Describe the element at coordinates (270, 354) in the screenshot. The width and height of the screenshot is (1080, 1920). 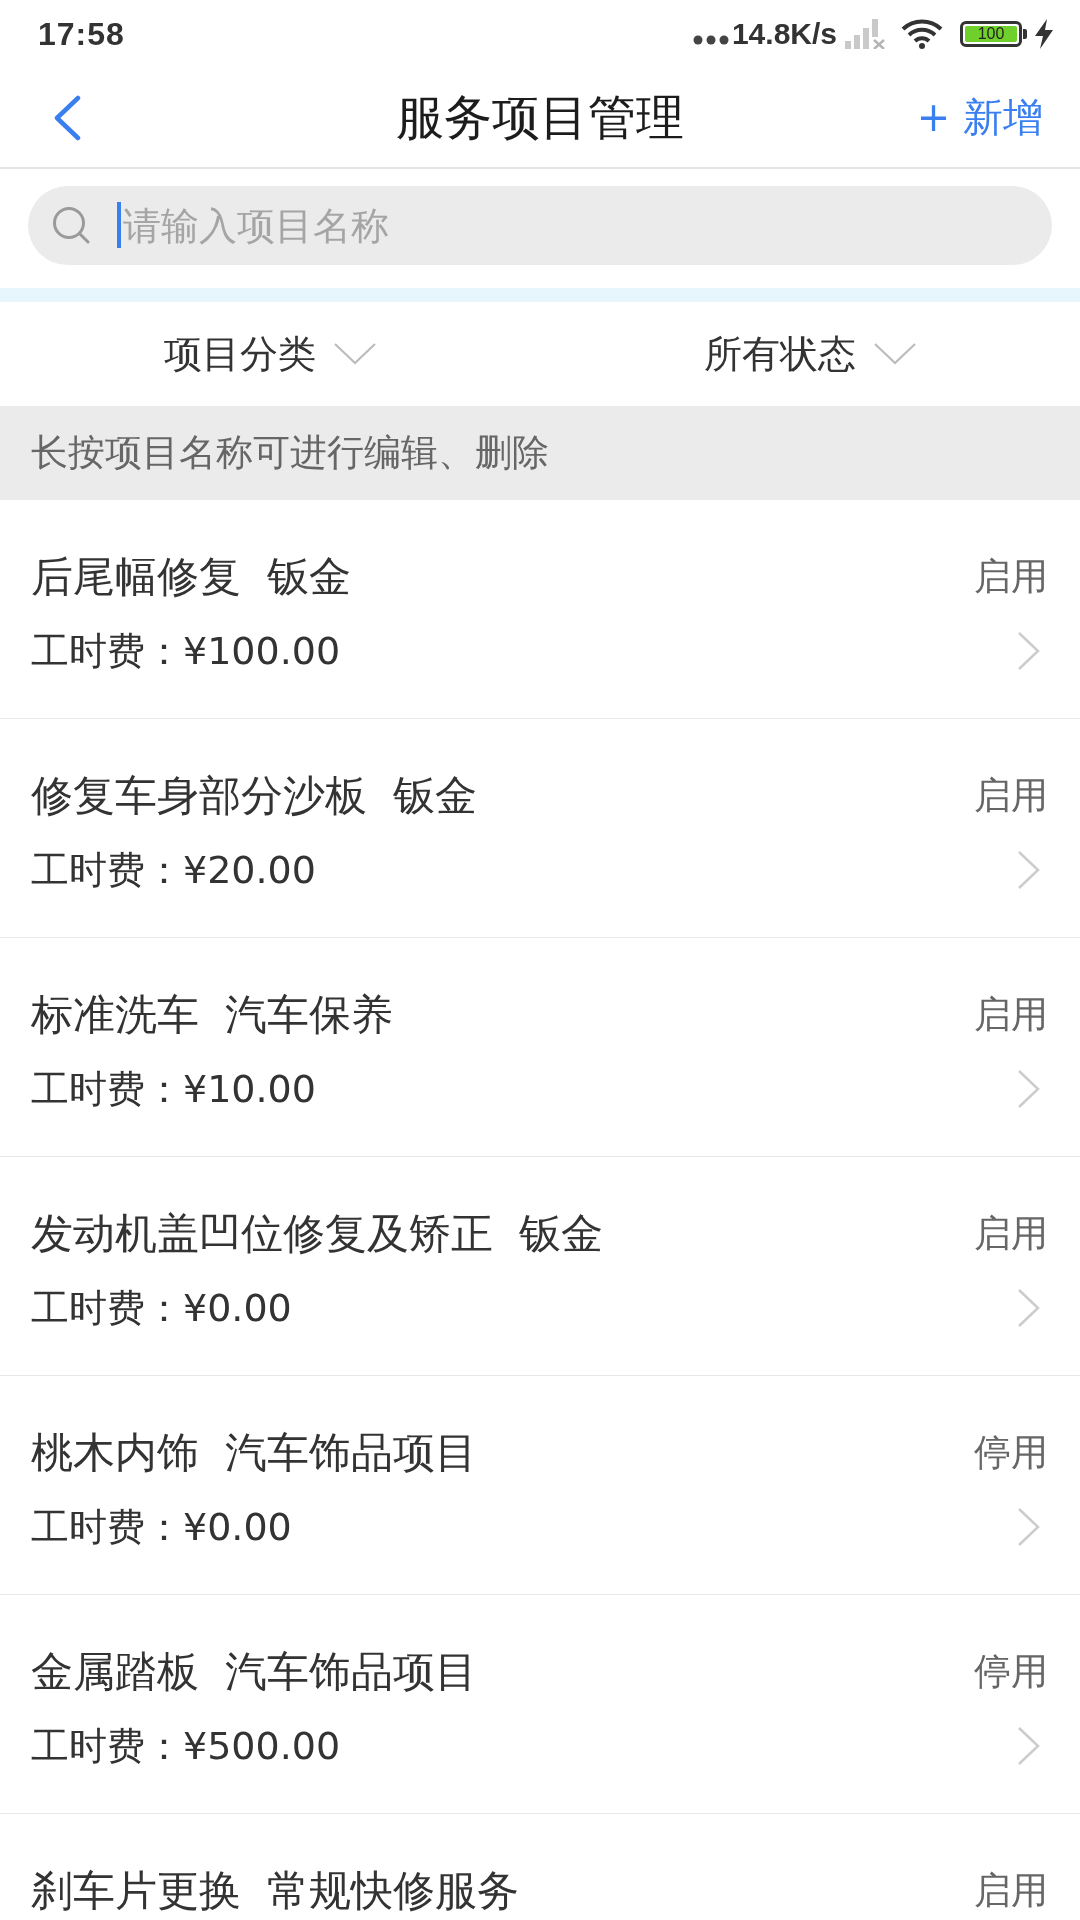
I see `filter-dropdown: 项目分类` at that location.